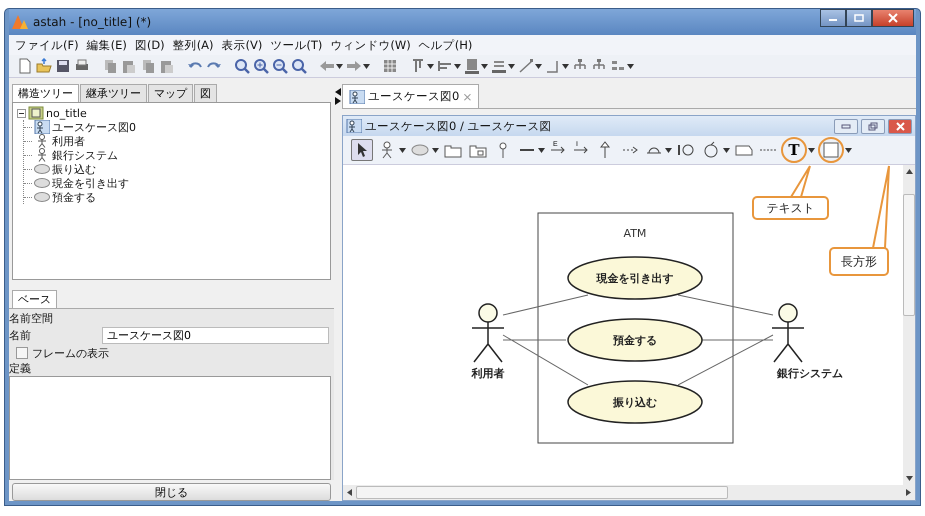  Describe the element at coordinates (794, 150) in the screenshot. I see `palette-tool: T` at that location.